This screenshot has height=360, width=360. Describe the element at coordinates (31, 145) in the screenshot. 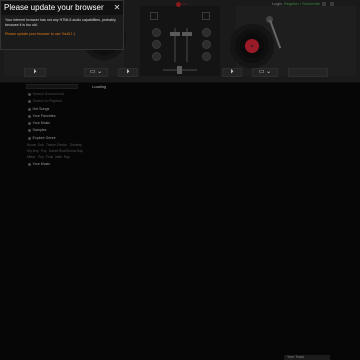

I see `genre-tag: House` at that location.